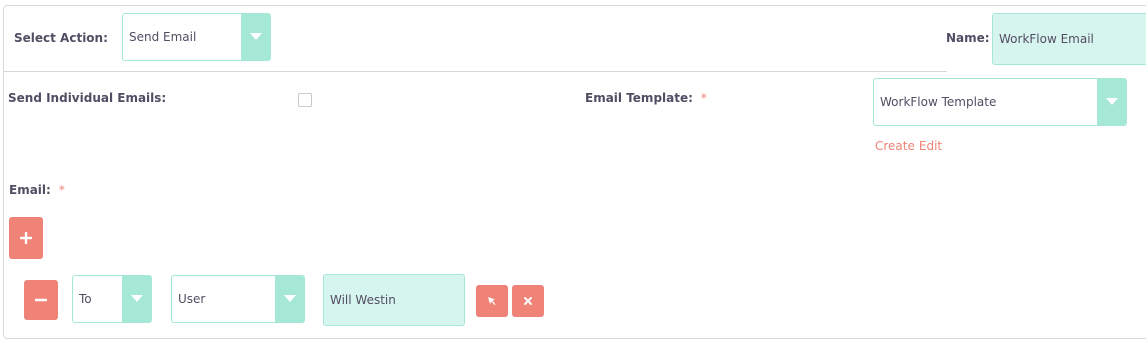  What do you see at coordinates (930, 146) in the screenshot?
I see `edit-template-link: Edit` at bounding box center [930, 146].